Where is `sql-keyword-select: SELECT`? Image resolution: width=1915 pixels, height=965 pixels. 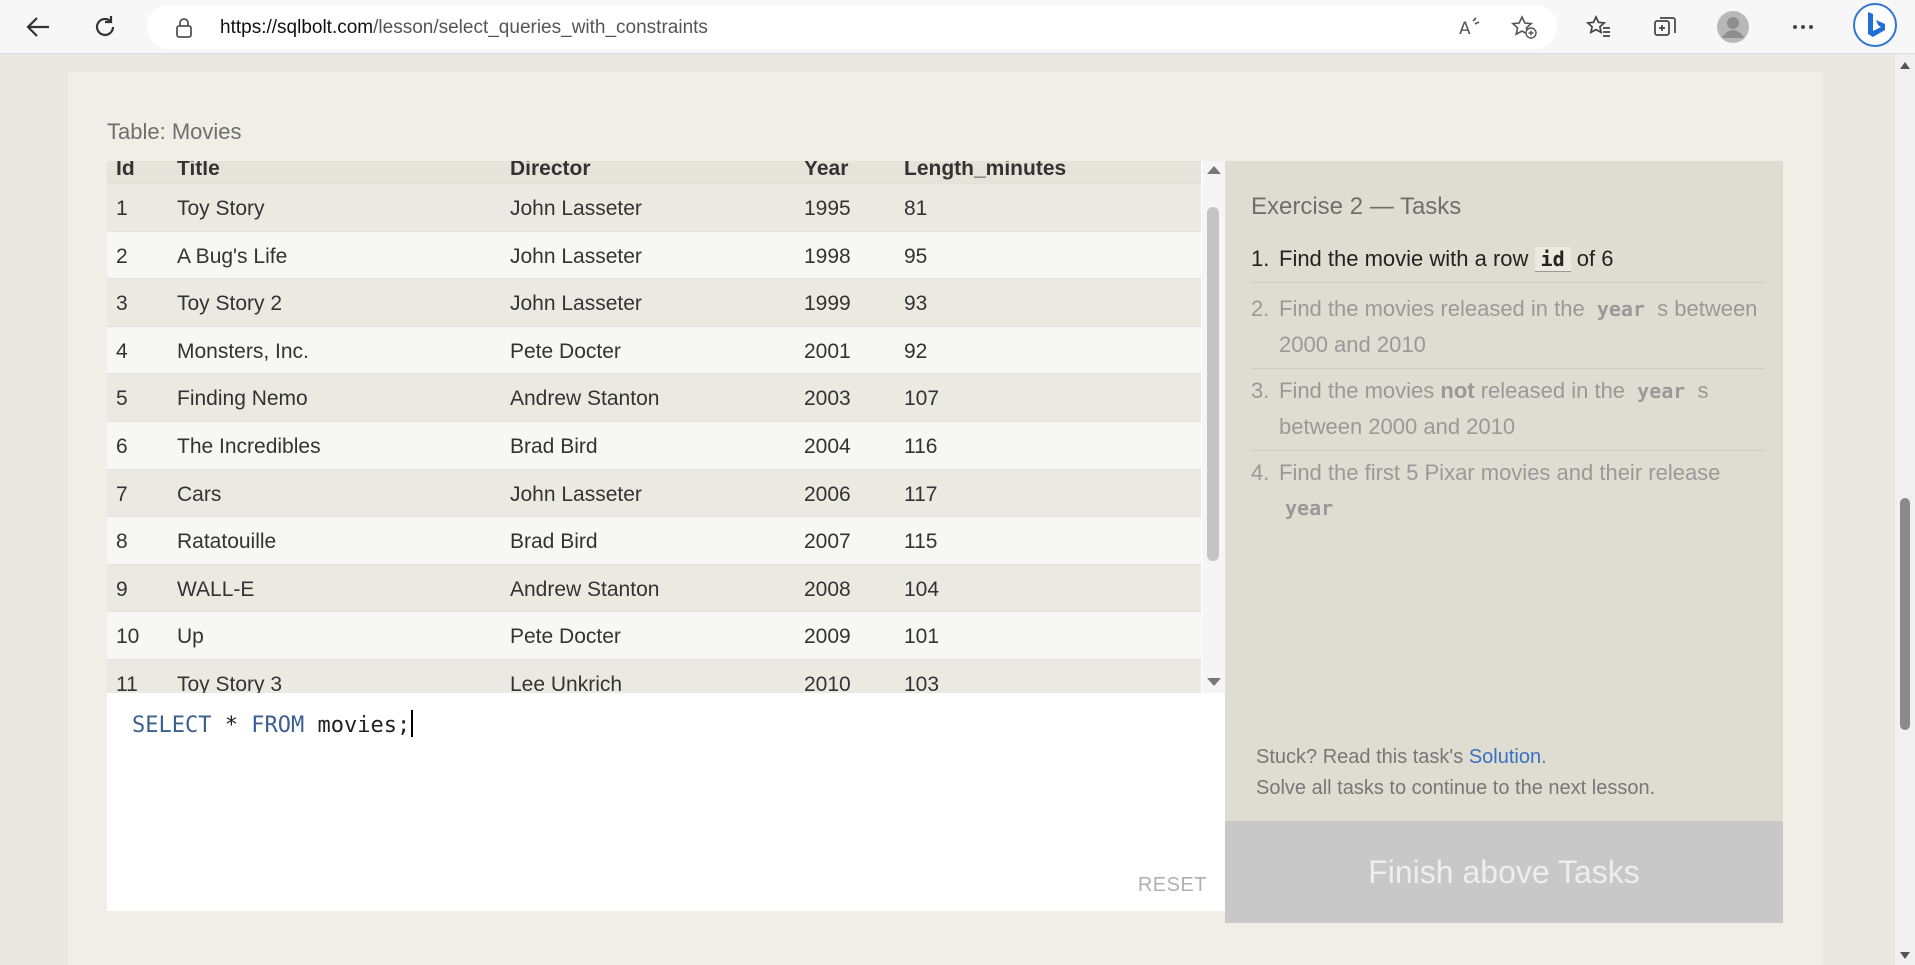 sql-keyword-select: SELECT is located at coordinates (172, 725).